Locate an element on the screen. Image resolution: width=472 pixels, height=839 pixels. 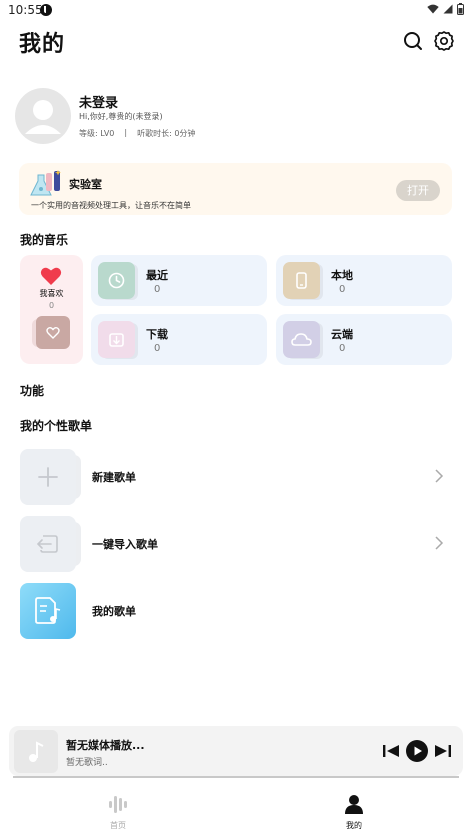
download-icon is located at coordinates (116, 339).